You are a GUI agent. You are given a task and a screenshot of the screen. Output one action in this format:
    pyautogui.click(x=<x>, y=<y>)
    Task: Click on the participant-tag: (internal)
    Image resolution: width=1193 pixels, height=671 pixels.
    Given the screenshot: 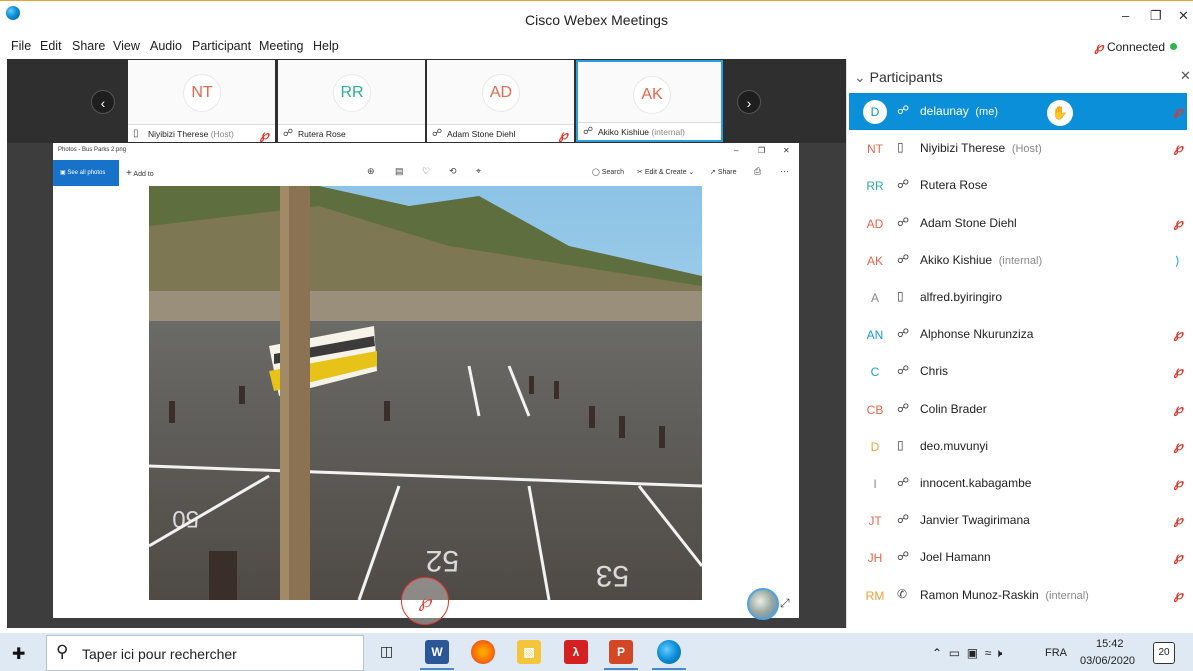 What is the action you would take?
    pyautogui.click(x=1067, y=595)
    